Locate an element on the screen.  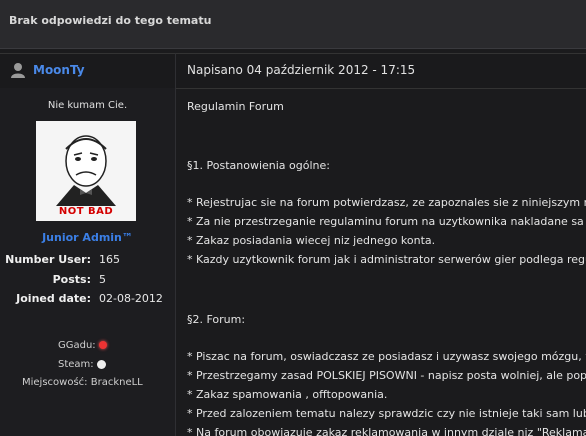
location-field: Miejscowość: BrackneLL is located at coordinates (82, 382).